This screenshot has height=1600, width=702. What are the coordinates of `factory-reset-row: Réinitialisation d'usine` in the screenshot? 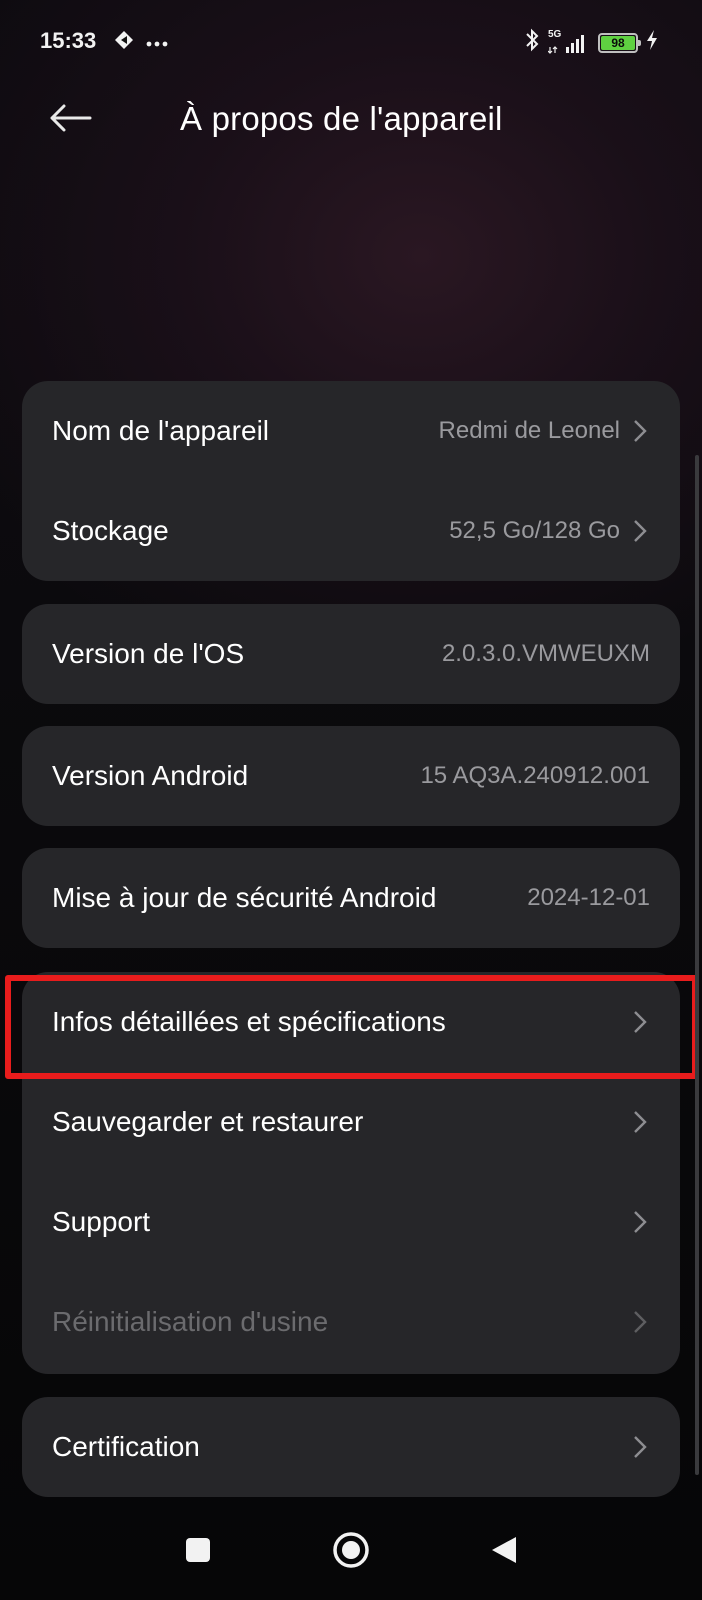 It's located at (351, 1322).